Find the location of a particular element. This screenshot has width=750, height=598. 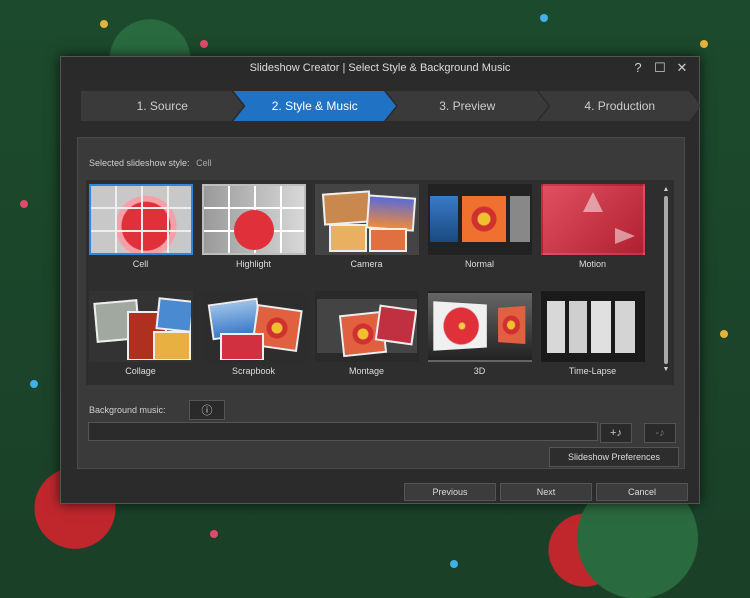

style-camera: Camera is located at coordinates (367, 233).